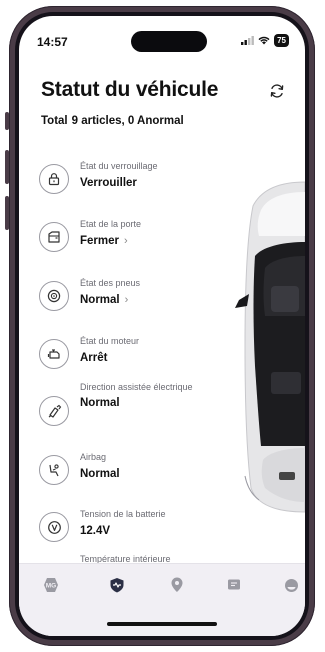 This screenshot has height=652, width=325. I want to click on bottom-navigation: MG, so click(162, 599).